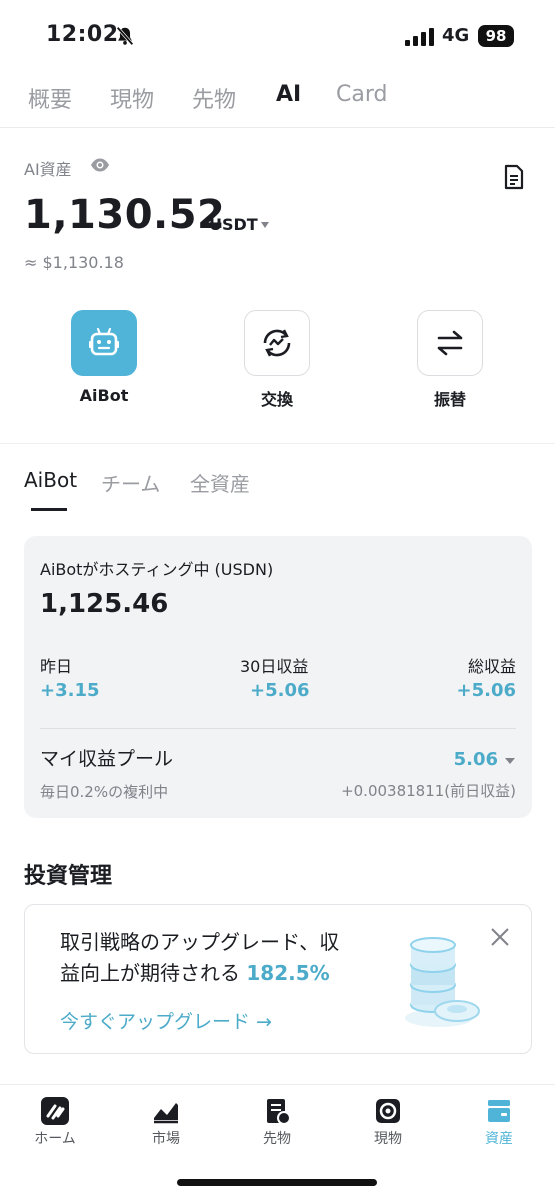  I want to click on promo-text-line-1: 取引戦略のアップグレード、収, so click(200, 942).